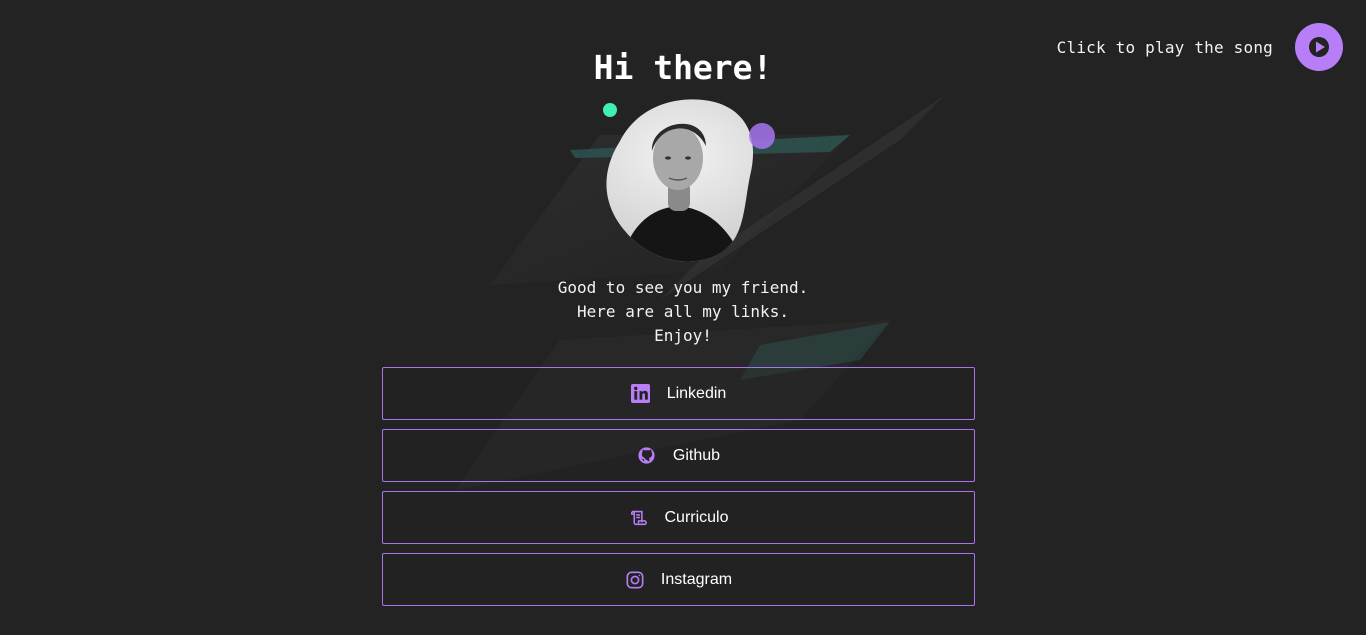 The width and height of the screenshot is (1366, 635). I want to click on scroll-icon, so click(638, 518).